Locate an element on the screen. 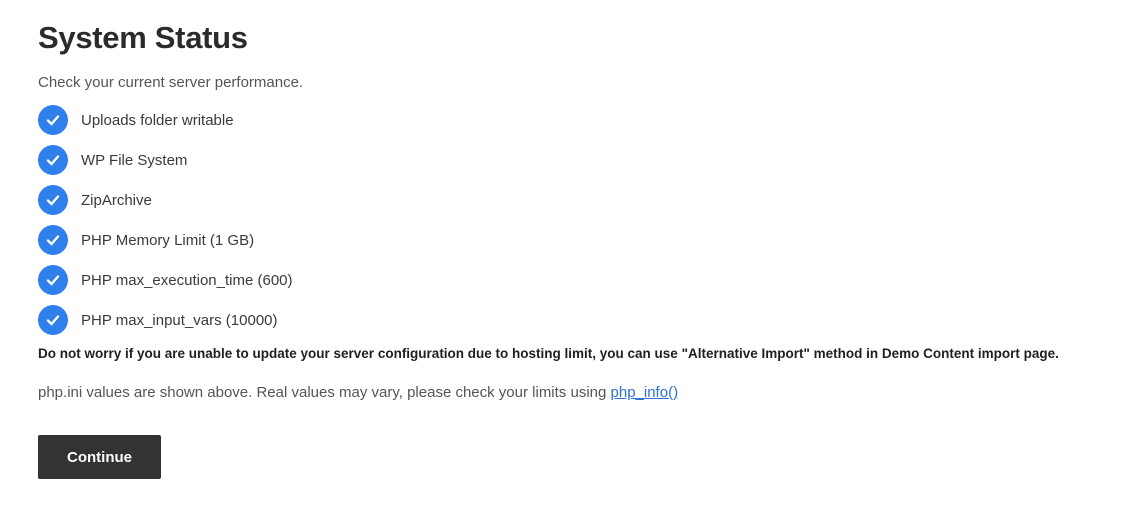 The width and height of the screenshot is (1145, 509). status-check-item: PHP max_input_vars (10000) is located at coordinates (591, 320).